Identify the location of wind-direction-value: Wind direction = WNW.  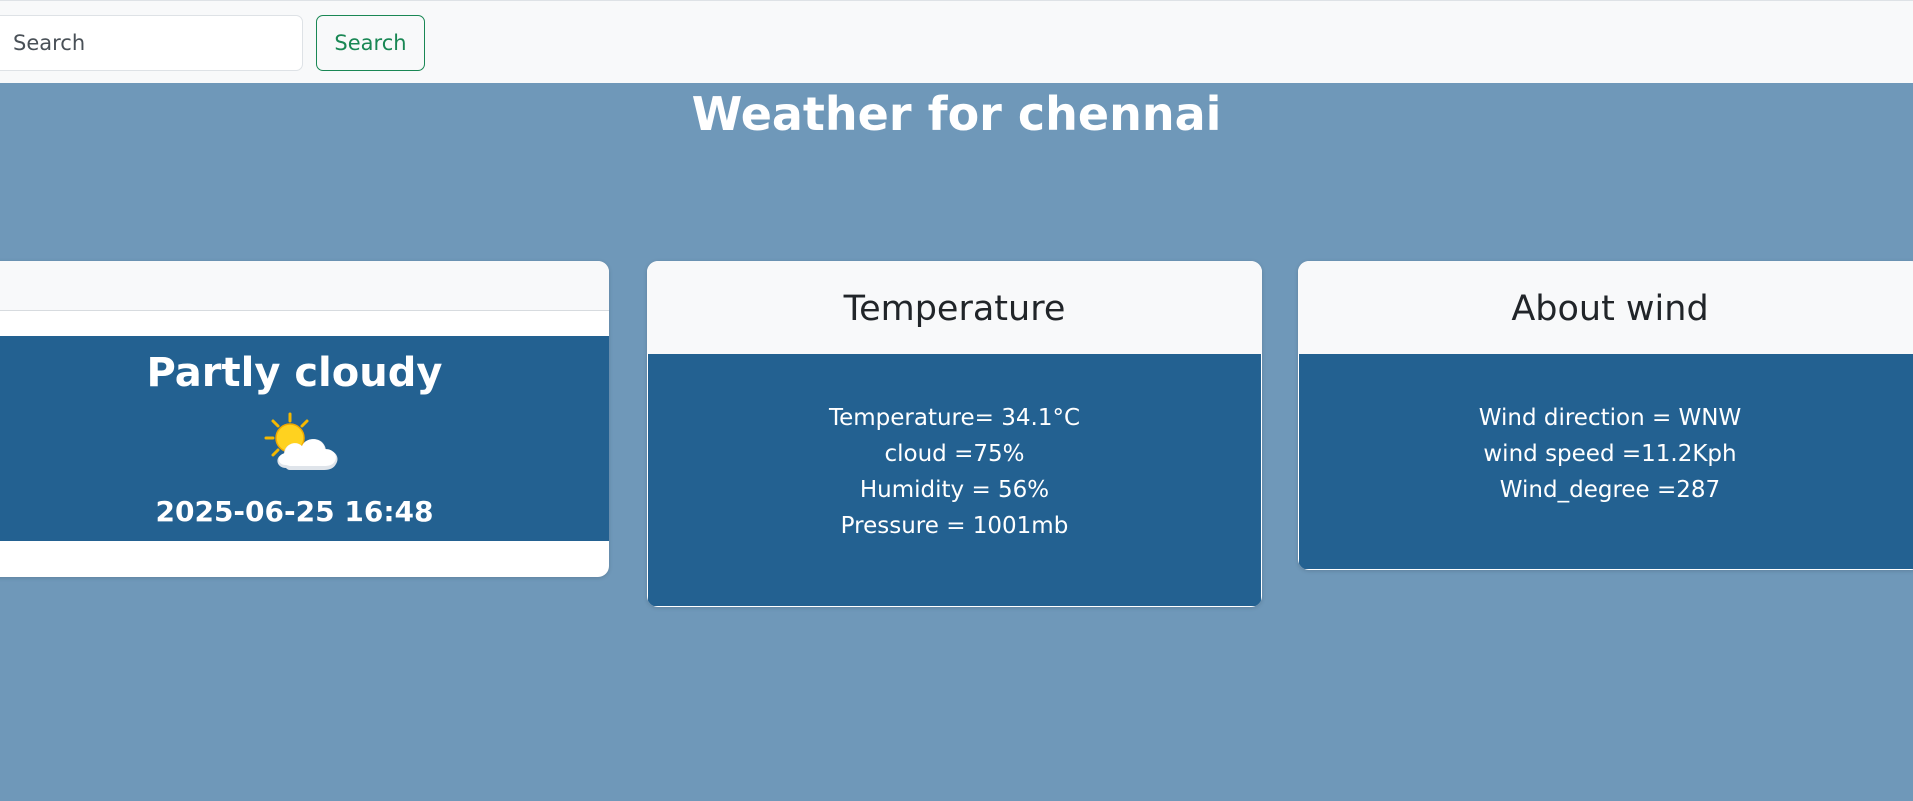
(1610, 418).